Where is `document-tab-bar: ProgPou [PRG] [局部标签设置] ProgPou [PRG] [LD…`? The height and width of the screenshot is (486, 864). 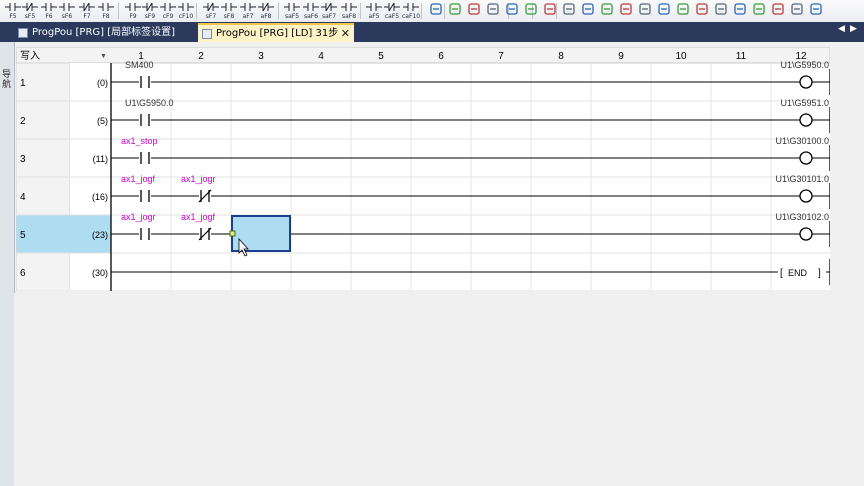
document-tab-bar: ProgPou [PRG] [局部标签设置] ProgPou [PRG] [LD… is located at coordinates (432, 32).